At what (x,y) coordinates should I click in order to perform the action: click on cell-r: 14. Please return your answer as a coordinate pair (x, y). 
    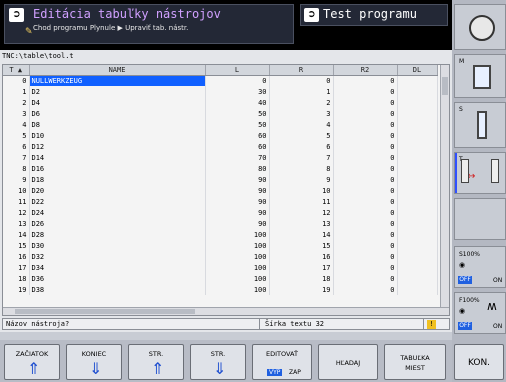
    Looking at the image, I should click on (301, 234).